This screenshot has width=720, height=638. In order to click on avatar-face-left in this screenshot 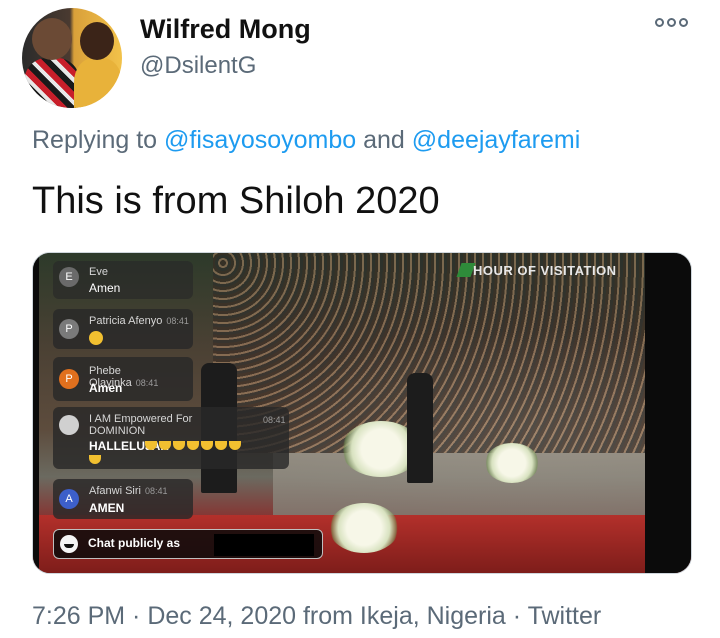, I will do `click(52, 39)`.